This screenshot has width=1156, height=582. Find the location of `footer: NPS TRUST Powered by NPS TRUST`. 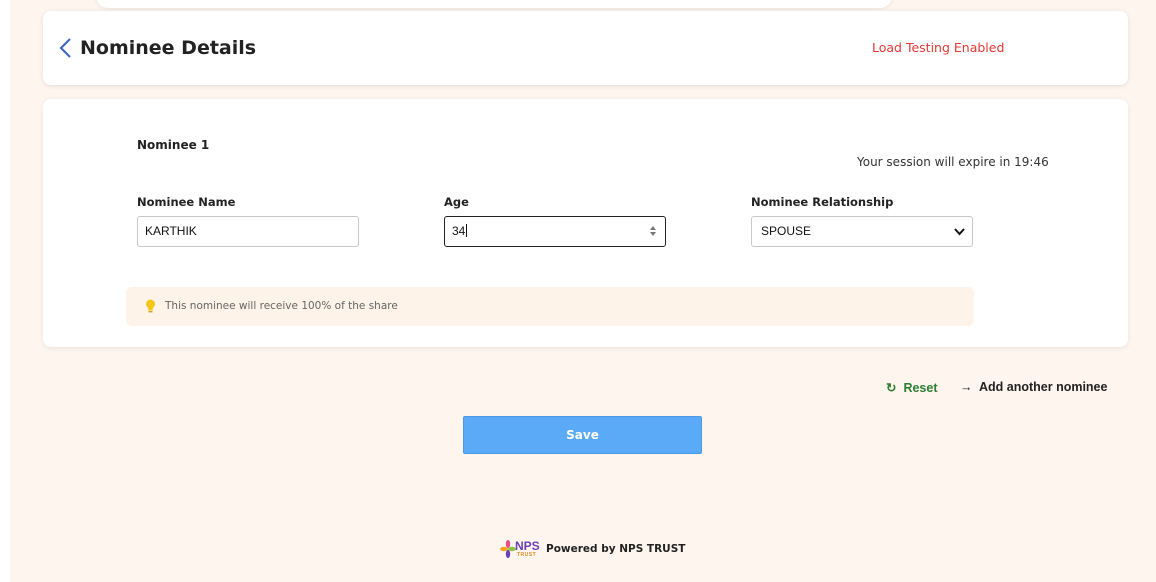

footer: NPS TRUST Powered by NPS TRUST is located at coordinates (592, 549).